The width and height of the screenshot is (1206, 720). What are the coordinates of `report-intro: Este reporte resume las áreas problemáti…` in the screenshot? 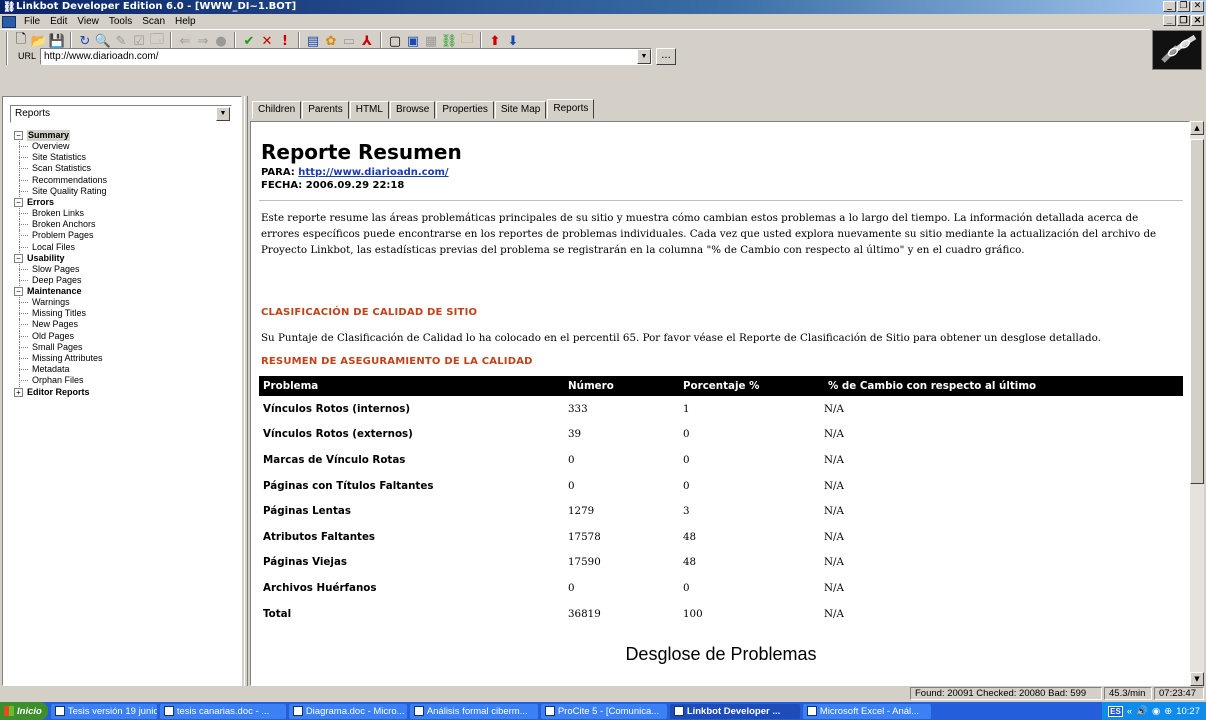 It's located at (709, 234).